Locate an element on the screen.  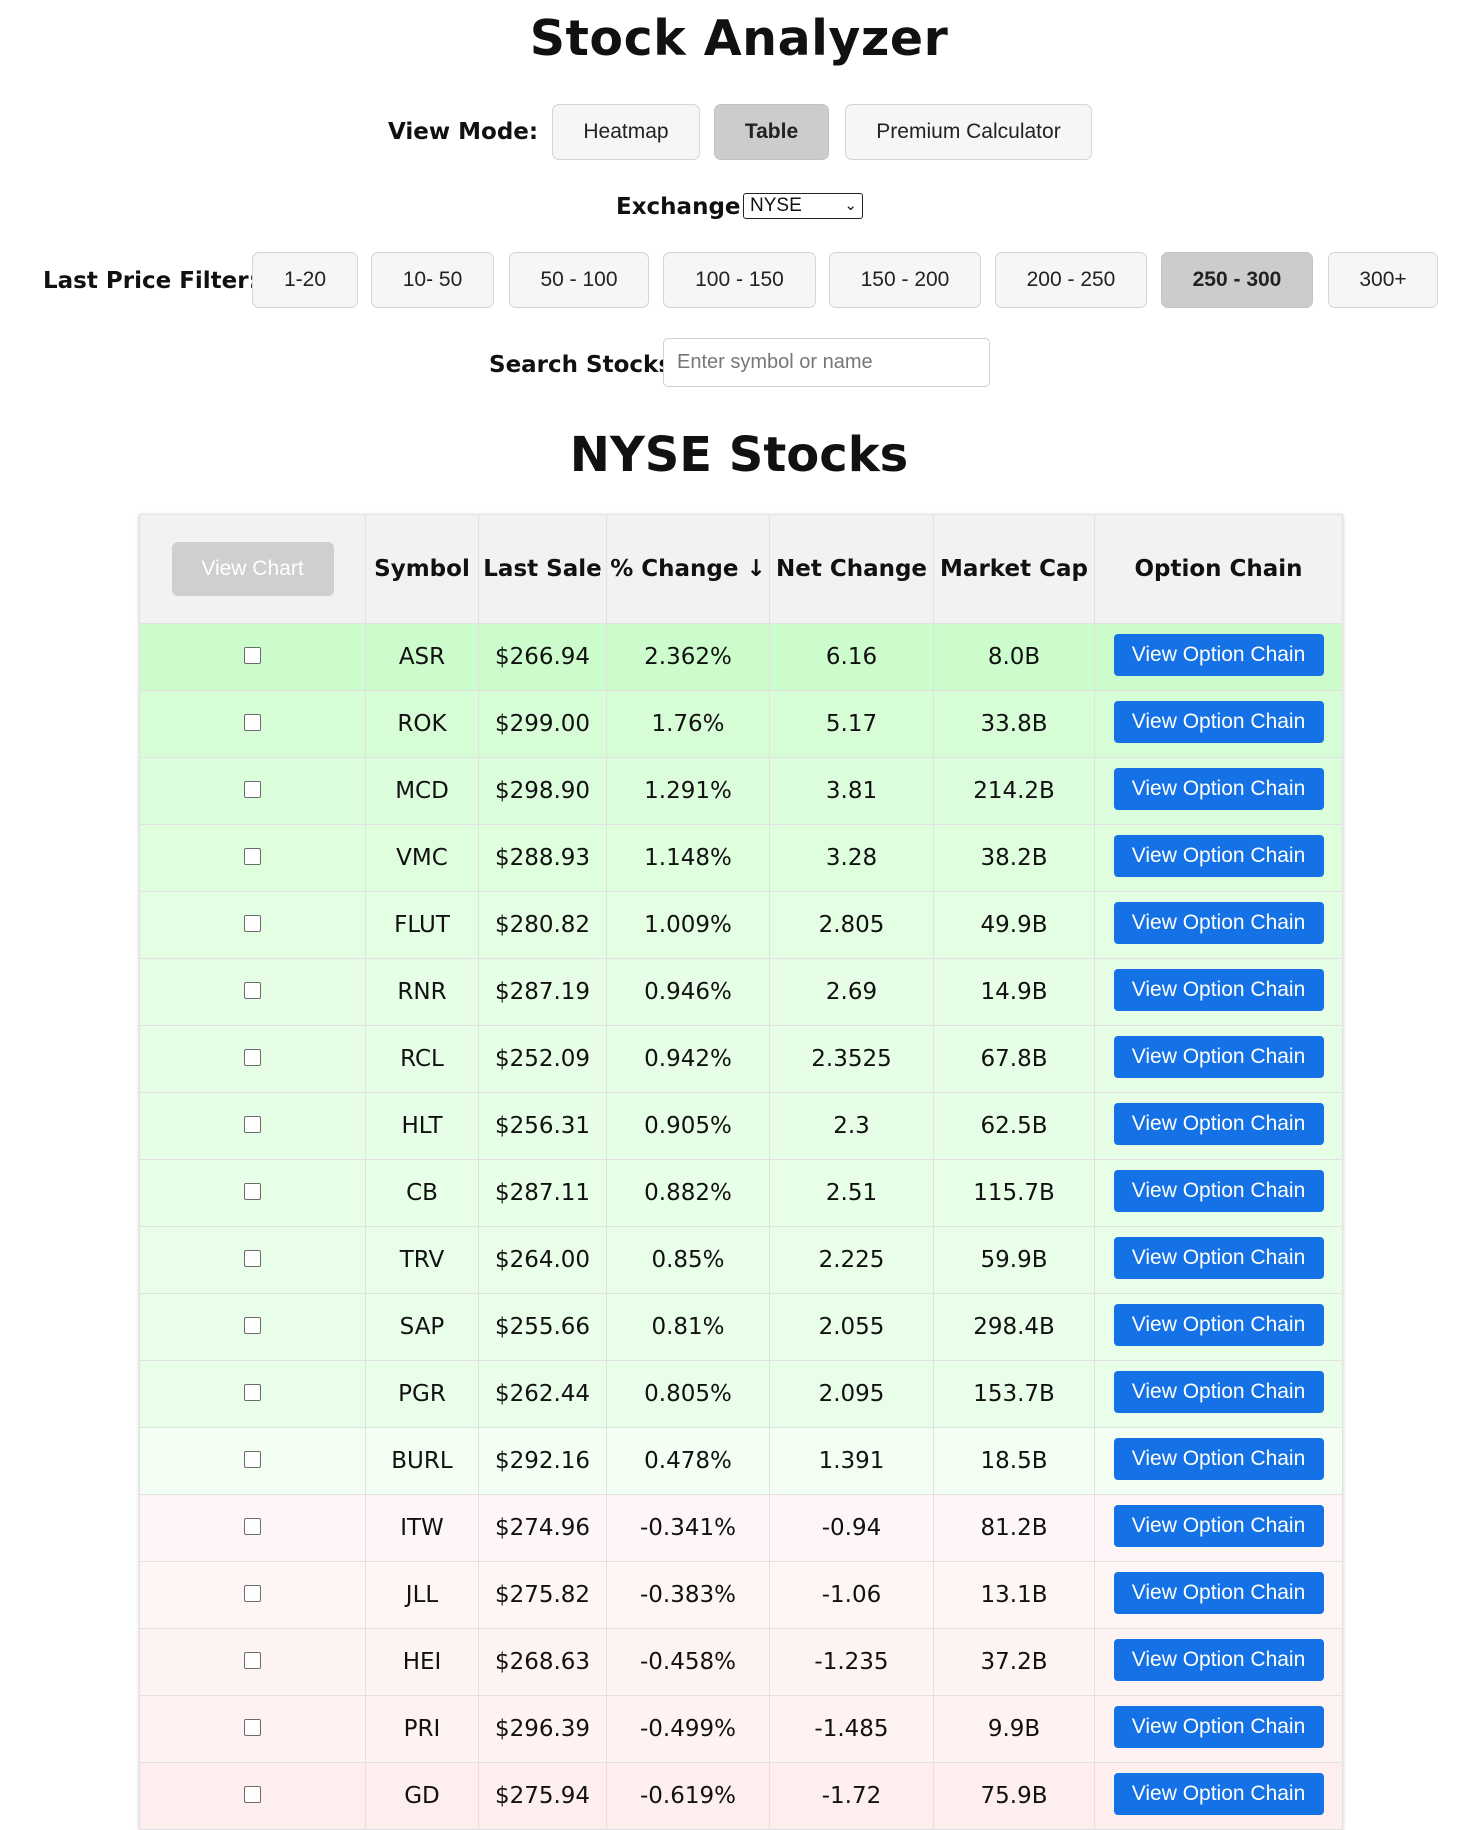
last-sale-cell: $288.93 is located at coordinates (542, 858).